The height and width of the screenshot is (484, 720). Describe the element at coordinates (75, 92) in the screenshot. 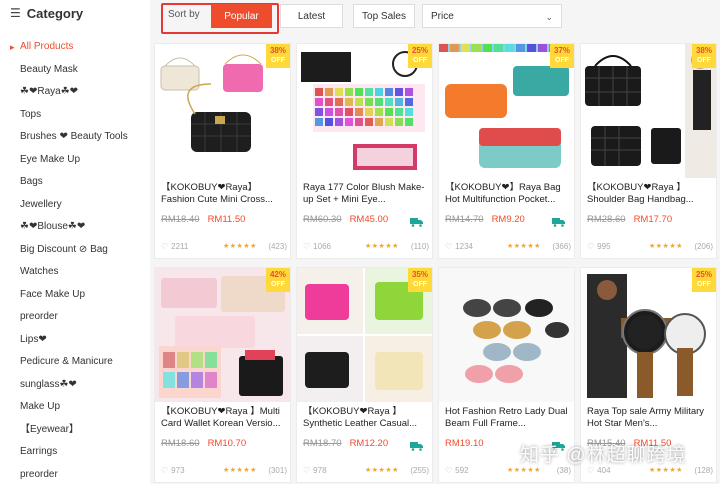

I see `sidebar-item: ☘❤Raya☘❤` at that location.